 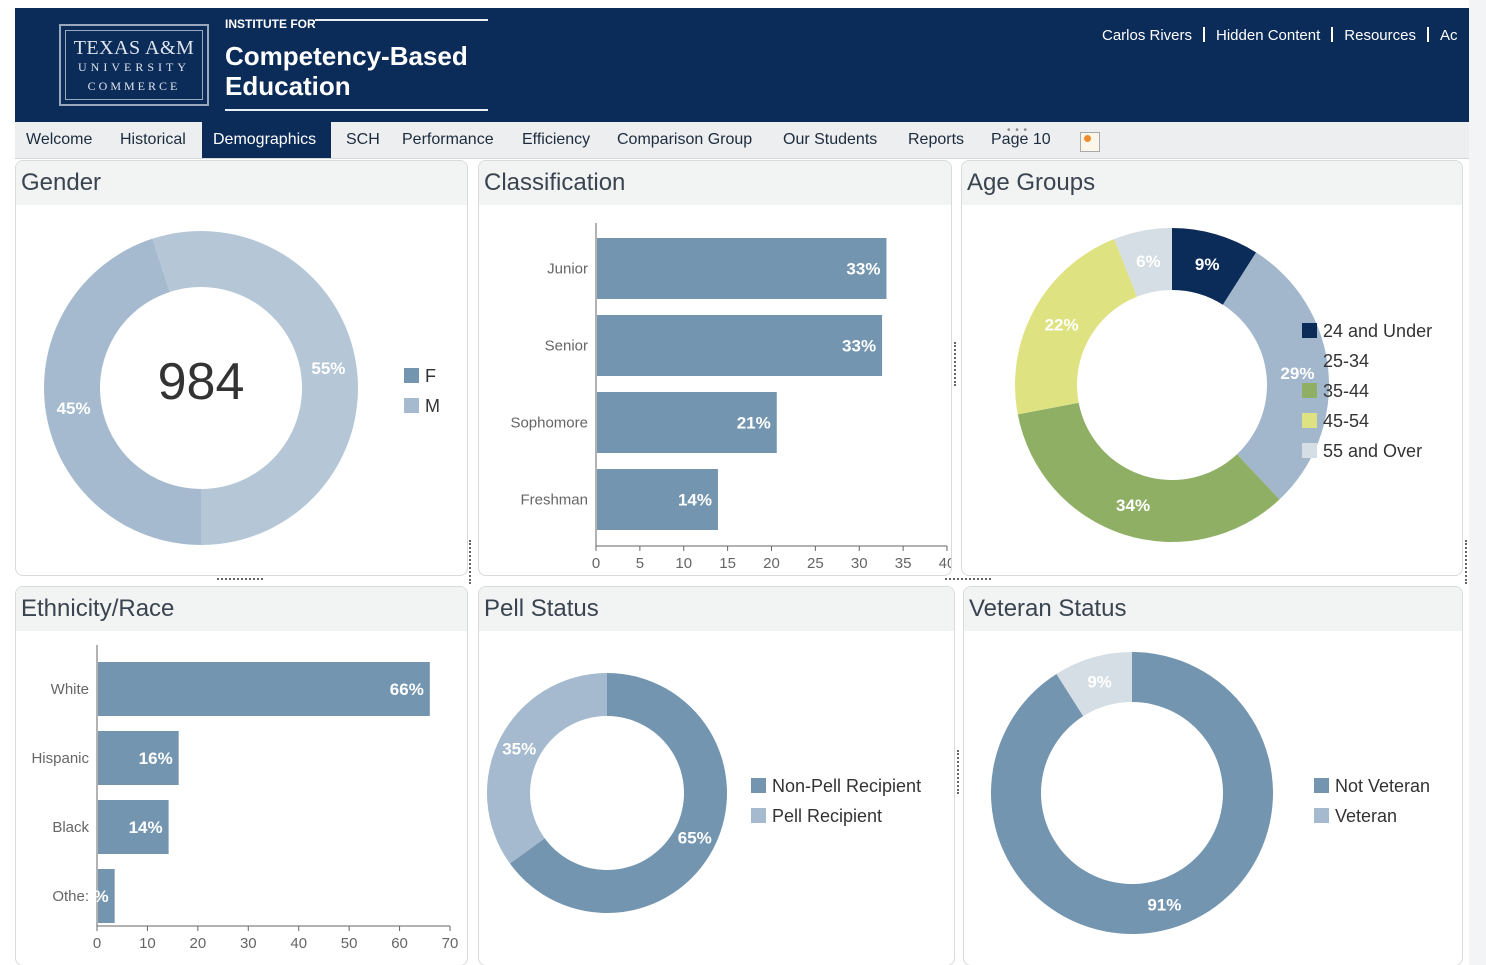 What do you see at coordinates (156, 758) in the screenshot?
I see `data-label: 16%` at bounding box center [156, 758].